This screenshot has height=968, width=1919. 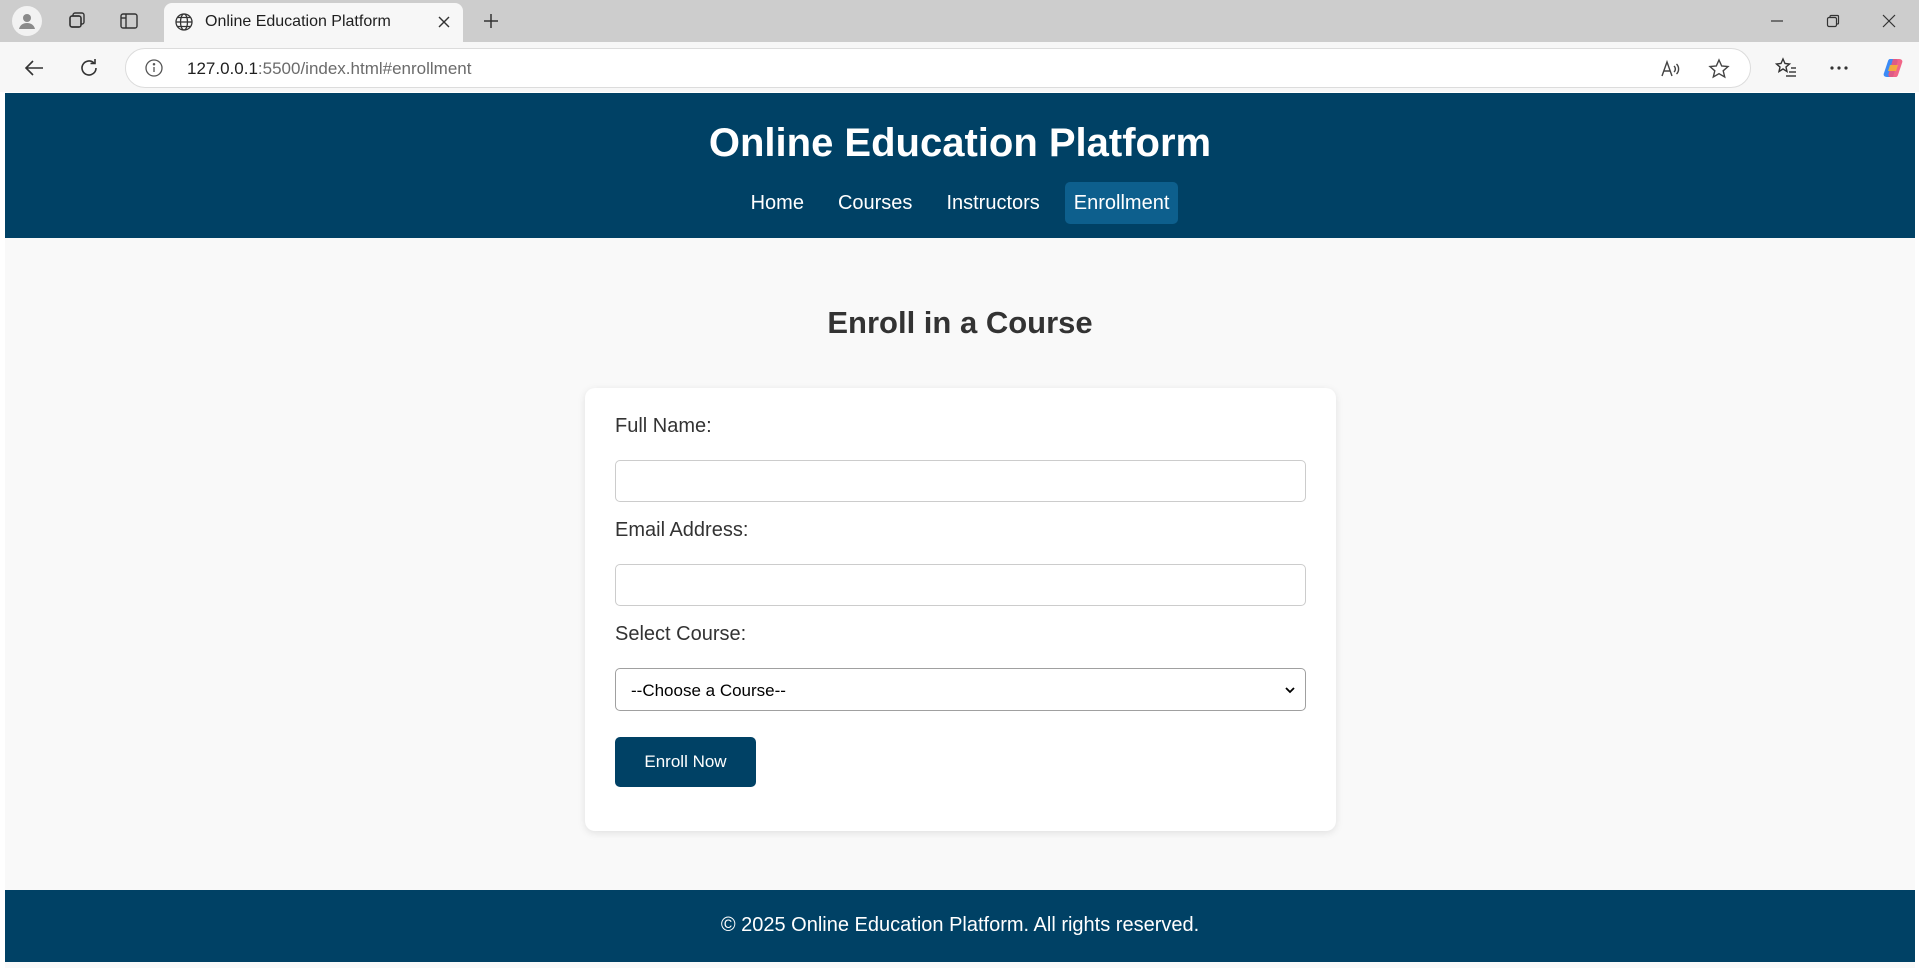 I want to click on settings-more-button, so click(x=1839, y=68).